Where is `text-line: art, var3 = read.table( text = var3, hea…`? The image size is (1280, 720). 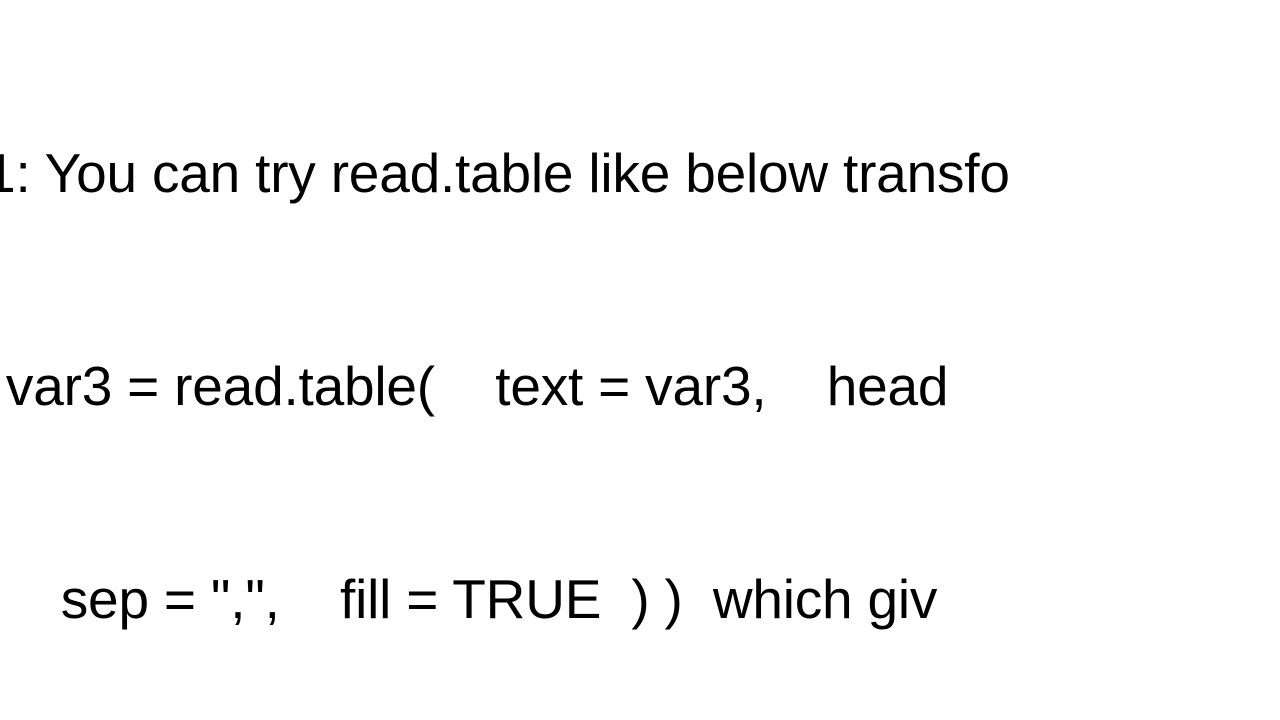 text-line: art, var3 = read.table( text = var3, hea… is located at coordinates (477, 386).